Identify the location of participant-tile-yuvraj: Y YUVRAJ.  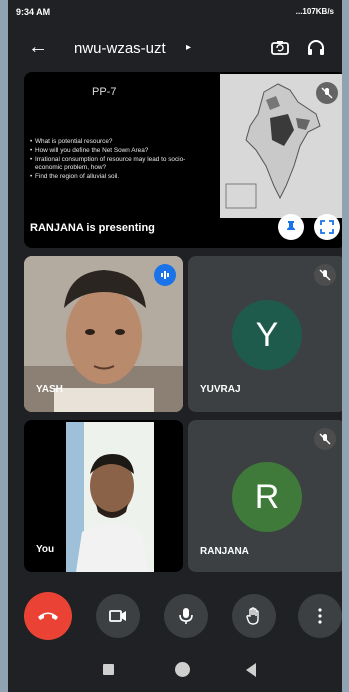
(265, 334).